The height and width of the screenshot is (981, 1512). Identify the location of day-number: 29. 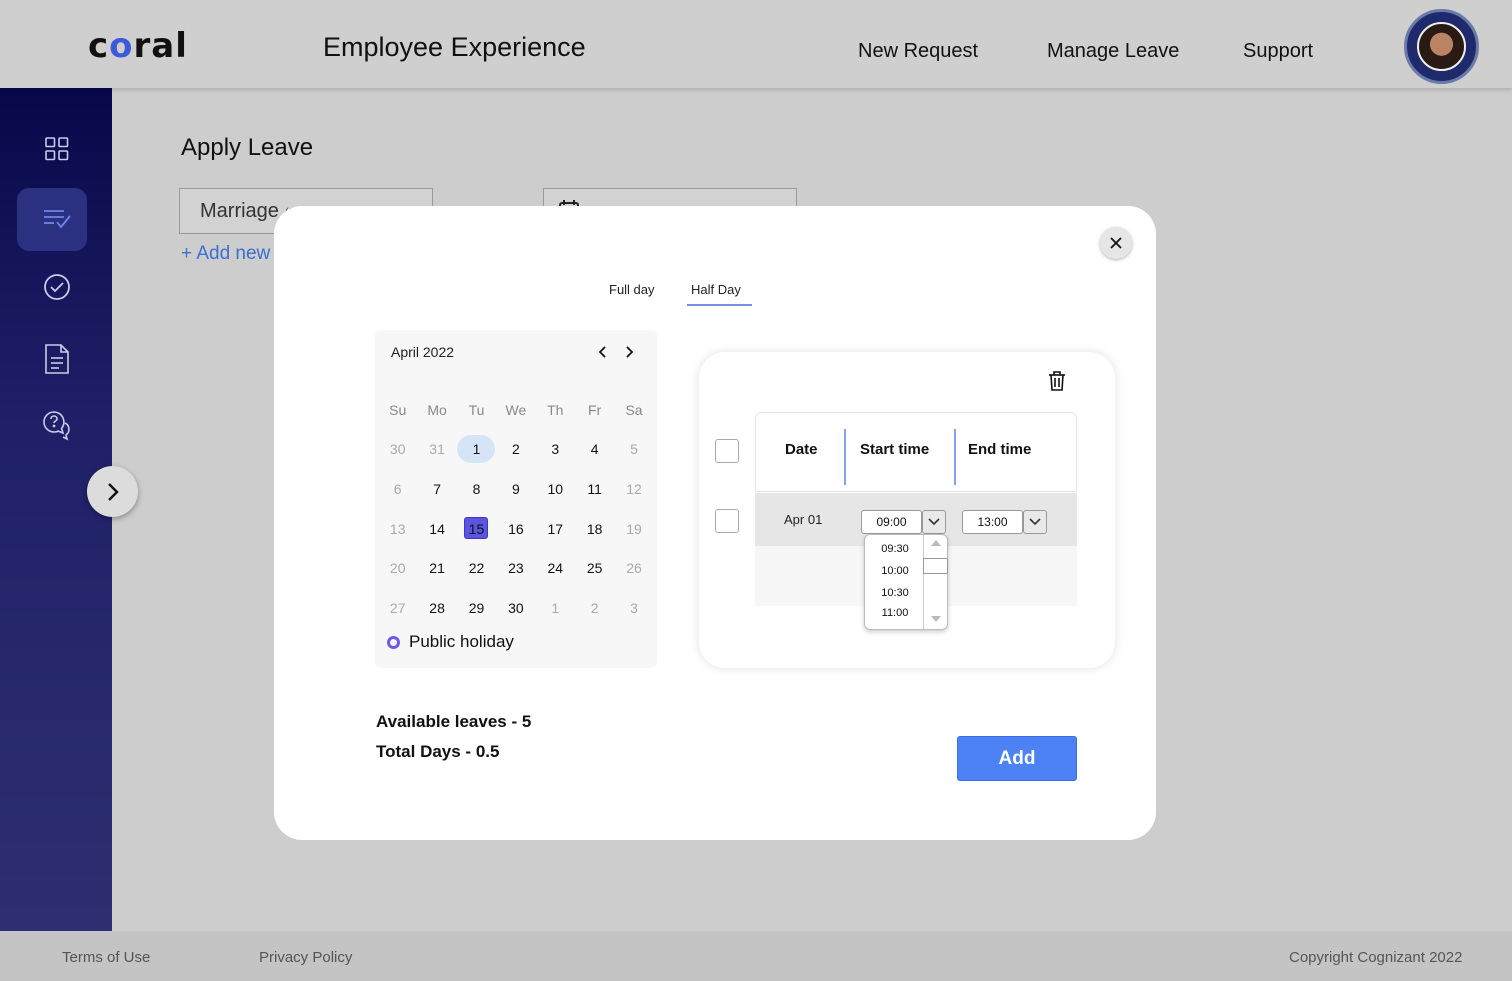
(476, 607).